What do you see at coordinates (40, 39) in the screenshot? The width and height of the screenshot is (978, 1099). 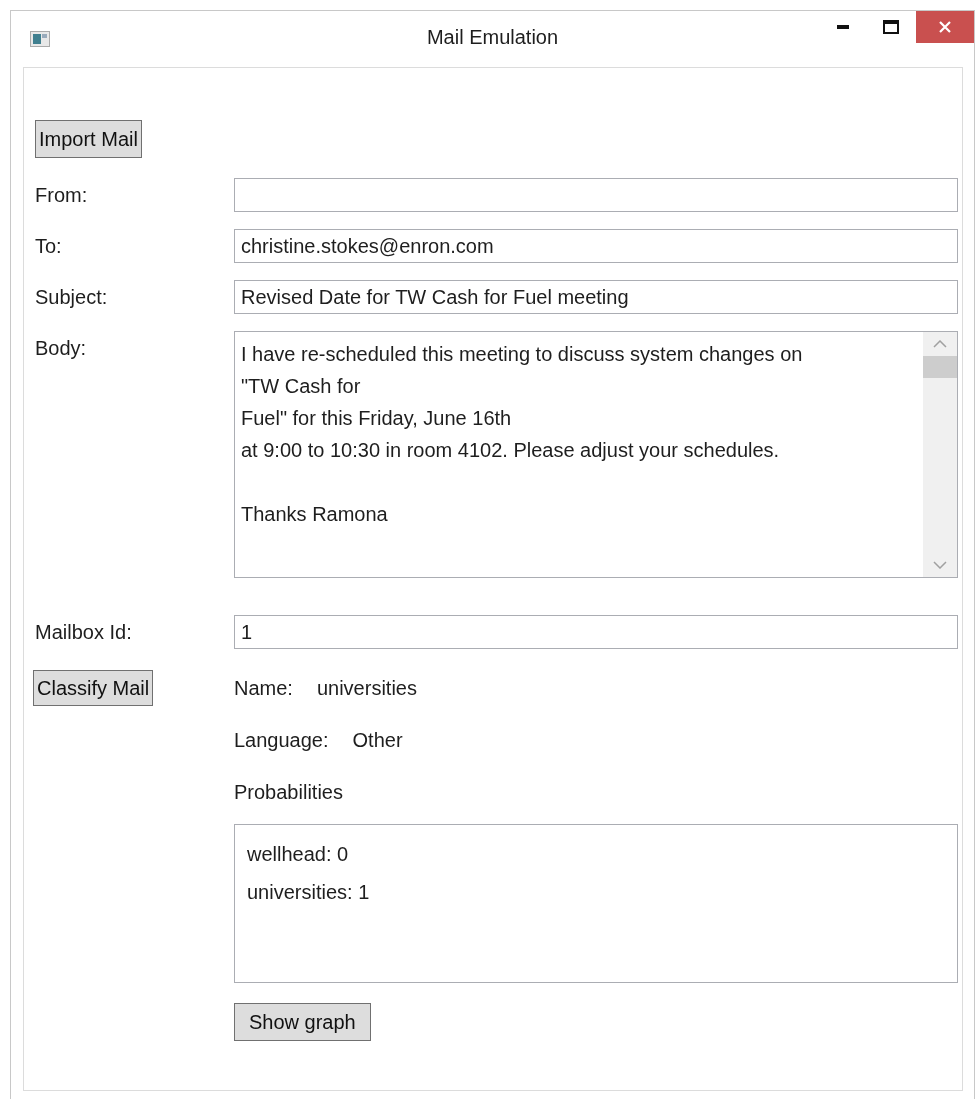 I see `app-icon` at bounding box center [40, 39].